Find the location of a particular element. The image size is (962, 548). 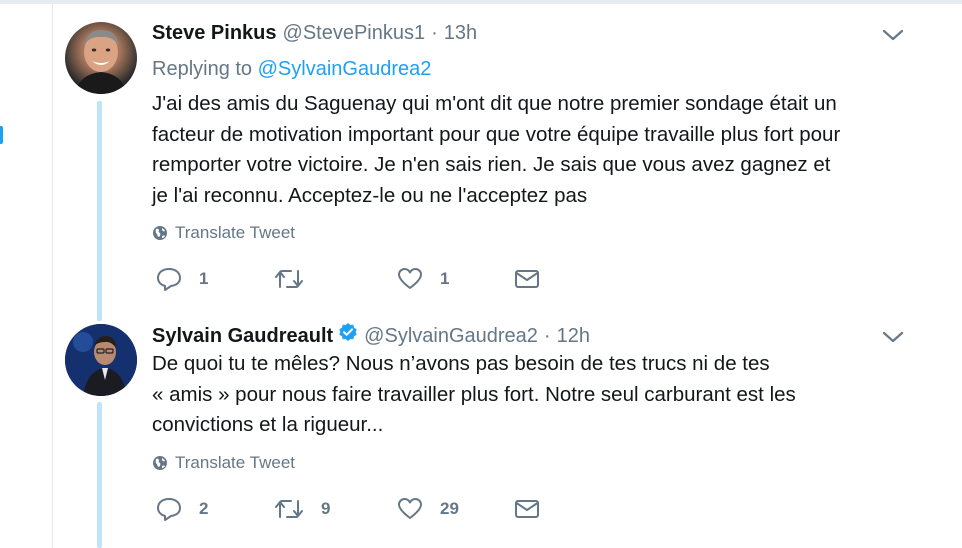

like-button: 1 is located at coordinates (423, 279).